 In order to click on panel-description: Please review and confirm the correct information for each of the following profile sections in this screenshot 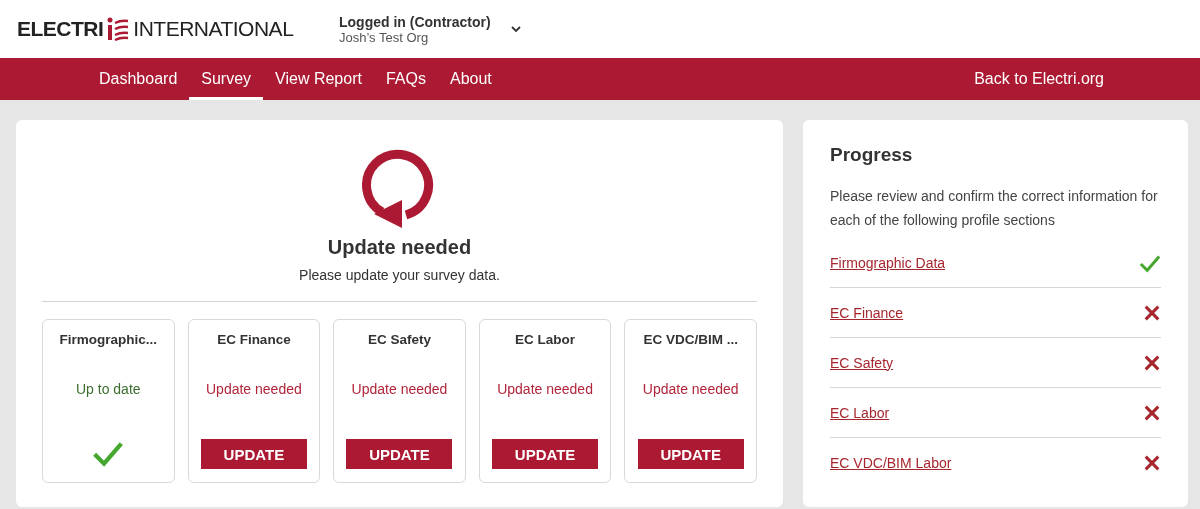, I will do `click(994, 208)`.